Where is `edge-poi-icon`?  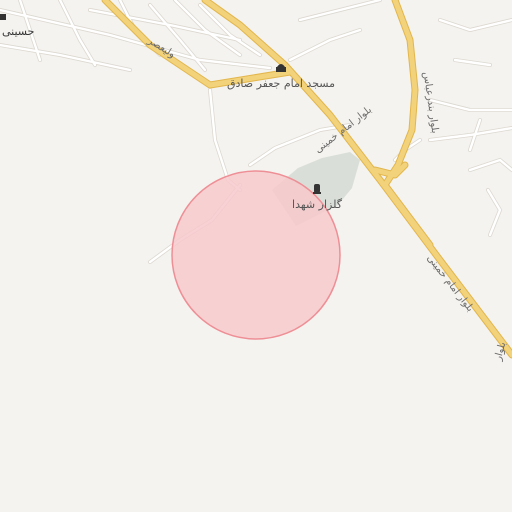 edge-poi-icon is located at coordinates (3, 17).